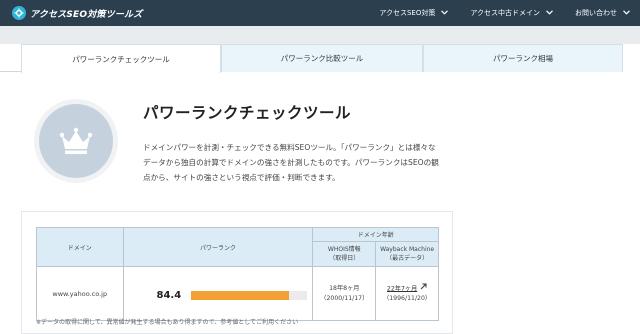 This screenshot has width=640, height=334. I want to click on whois-age-cell: 18年8ヶ月 （2000/11/17）, so click(344, 293).